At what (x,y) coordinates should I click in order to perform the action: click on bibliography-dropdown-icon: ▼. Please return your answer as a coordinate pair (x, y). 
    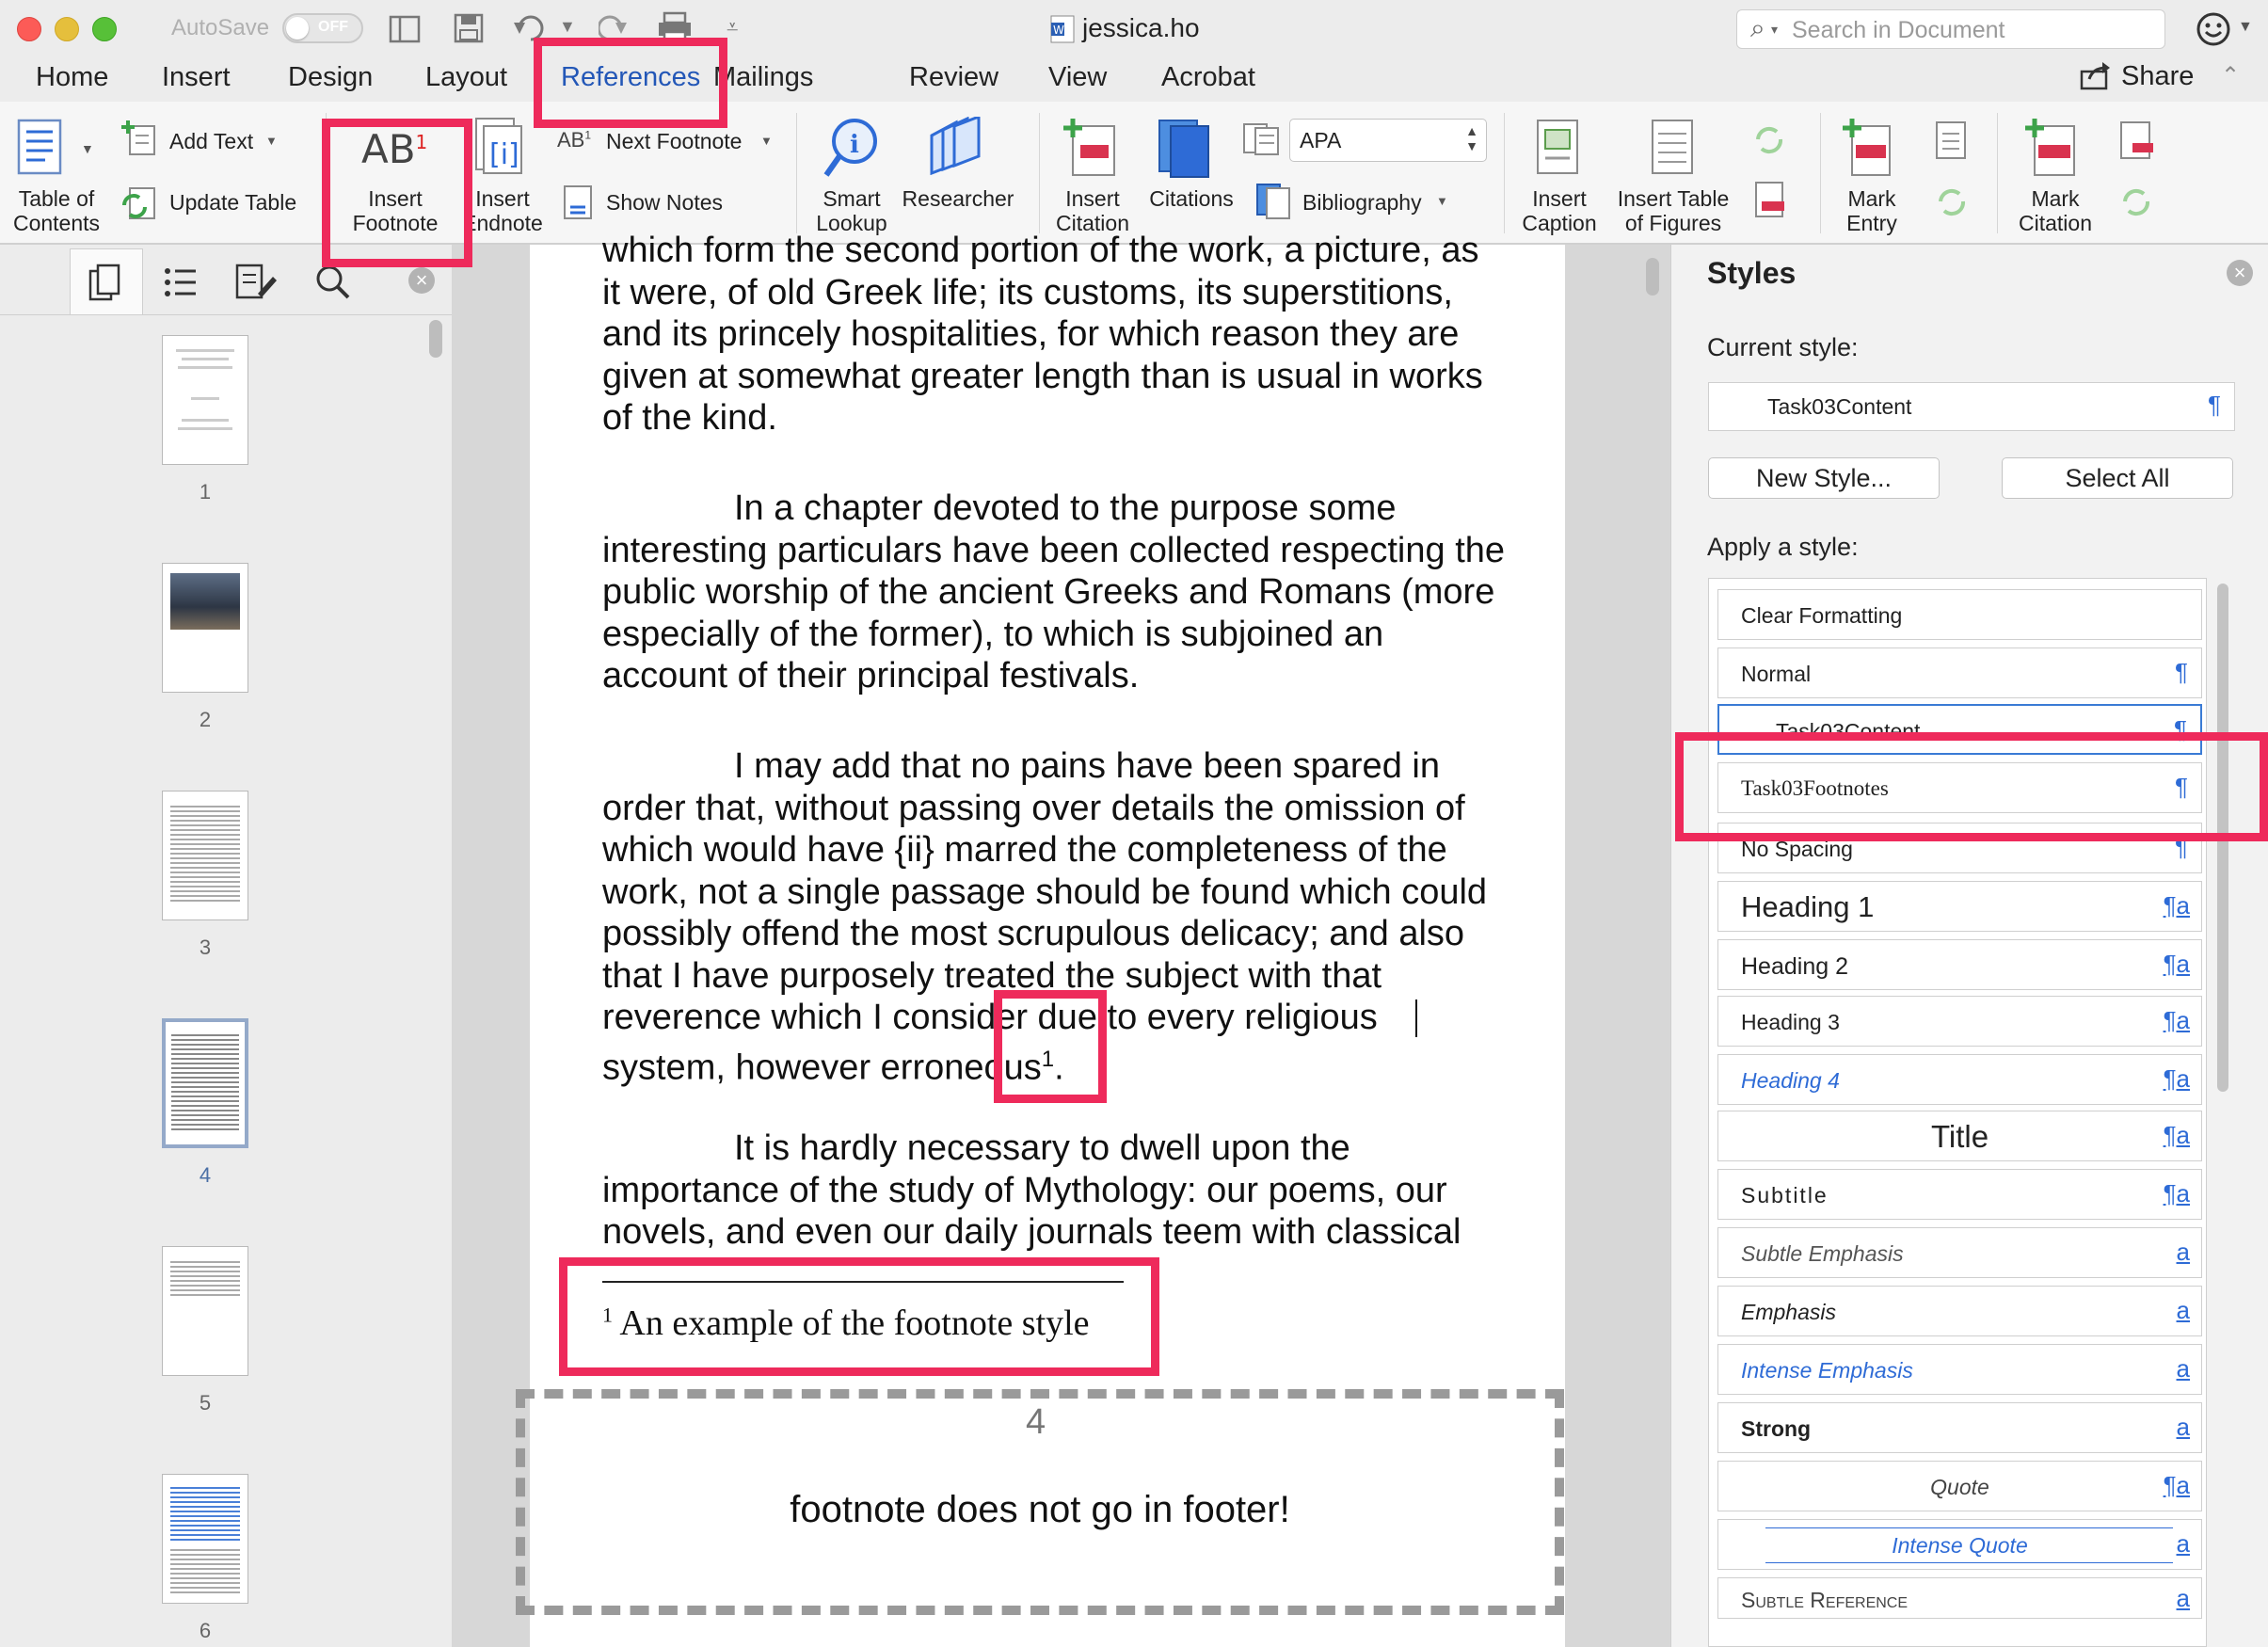
    Looking at the image, I should click on (1442, 201).